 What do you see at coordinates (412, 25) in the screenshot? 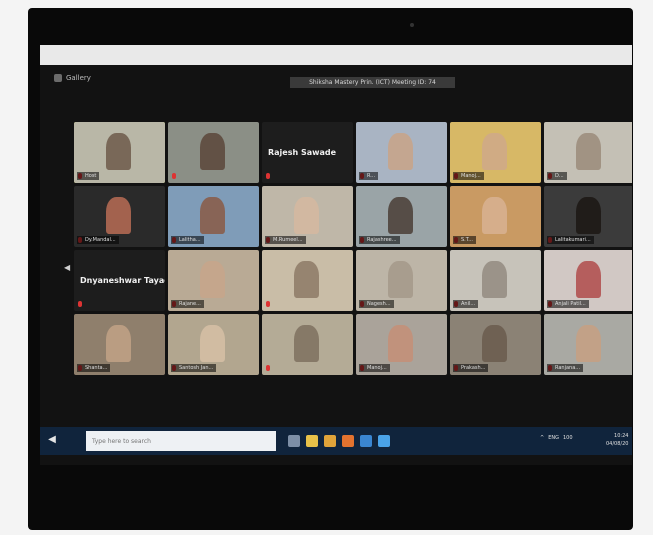
I see `webcam-dot` at bounding box center [412, 25].